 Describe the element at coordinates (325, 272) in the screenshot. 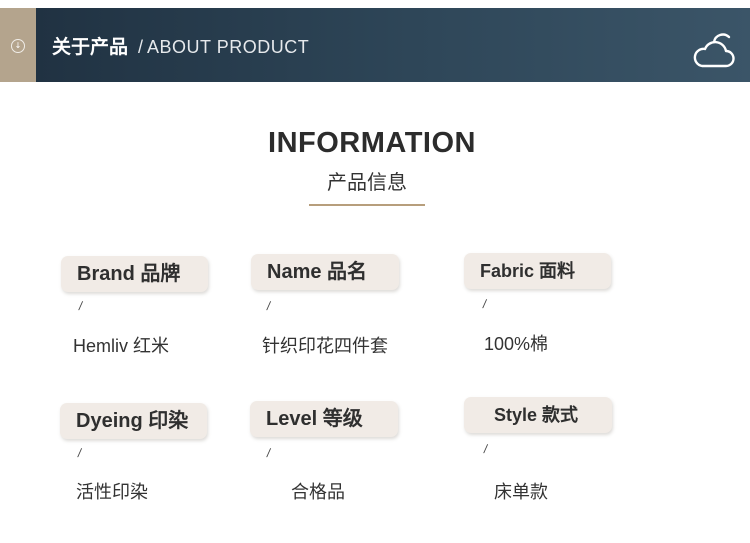

I see `name-label: Name 品名` at that location.